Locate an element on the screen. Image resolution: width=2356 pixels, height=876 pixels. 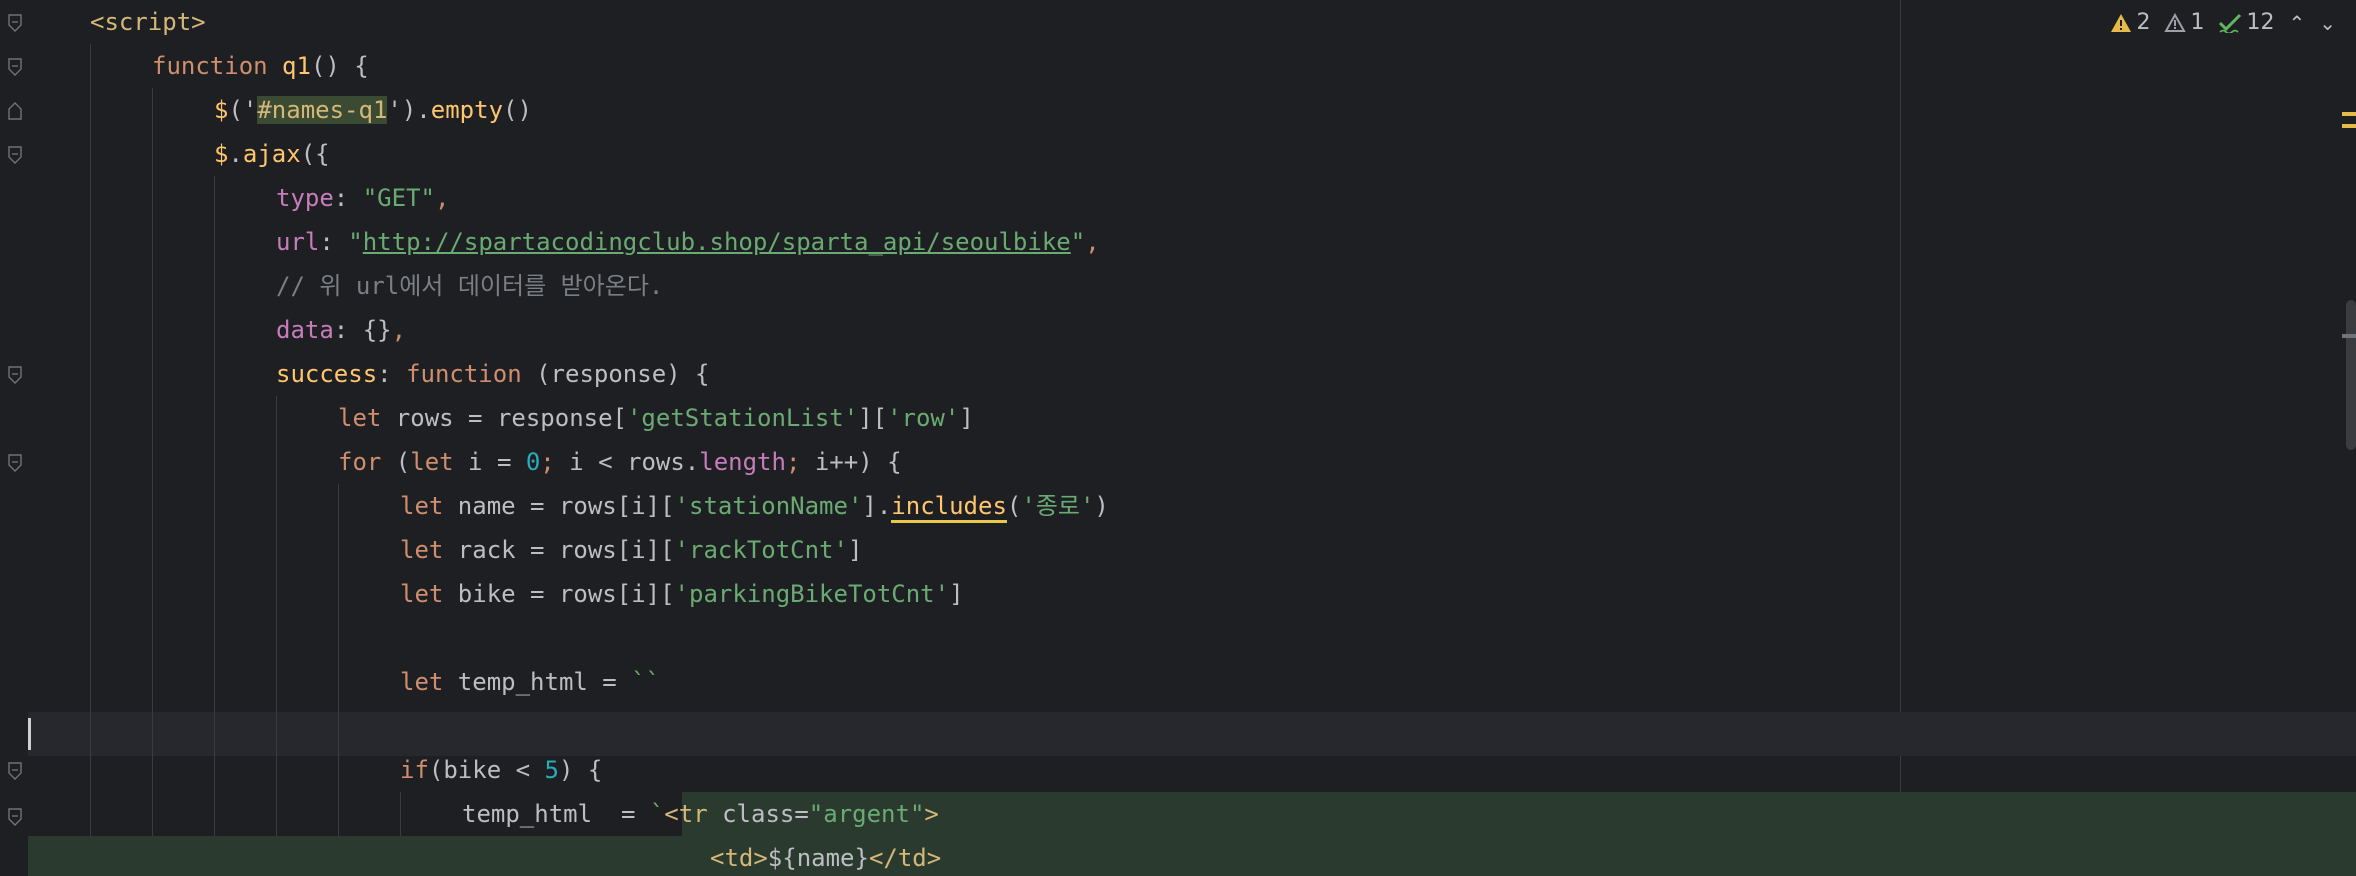
code-token: // 위 url에서 데이터를 받아온다. is located at coordinates (470, 286).